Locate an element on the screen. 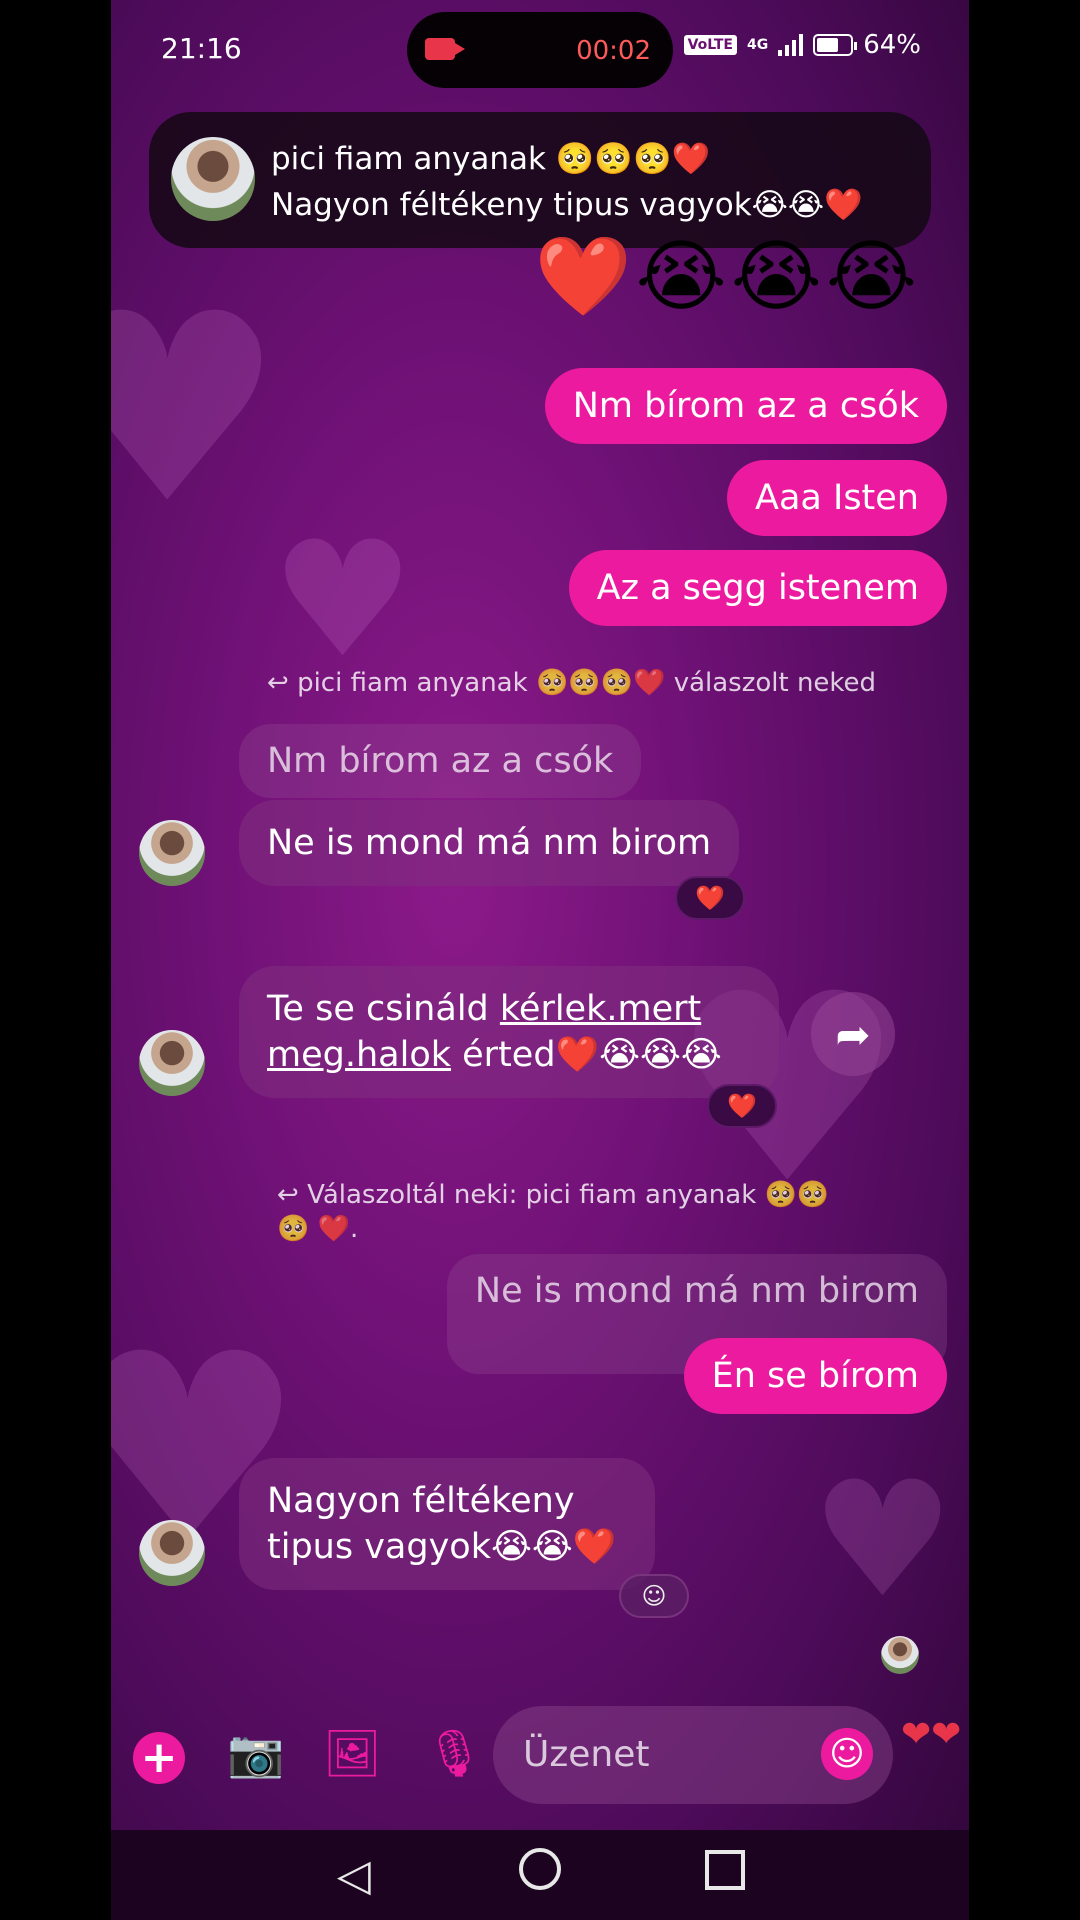  video-record-icon is located at coordinates (445, 49).